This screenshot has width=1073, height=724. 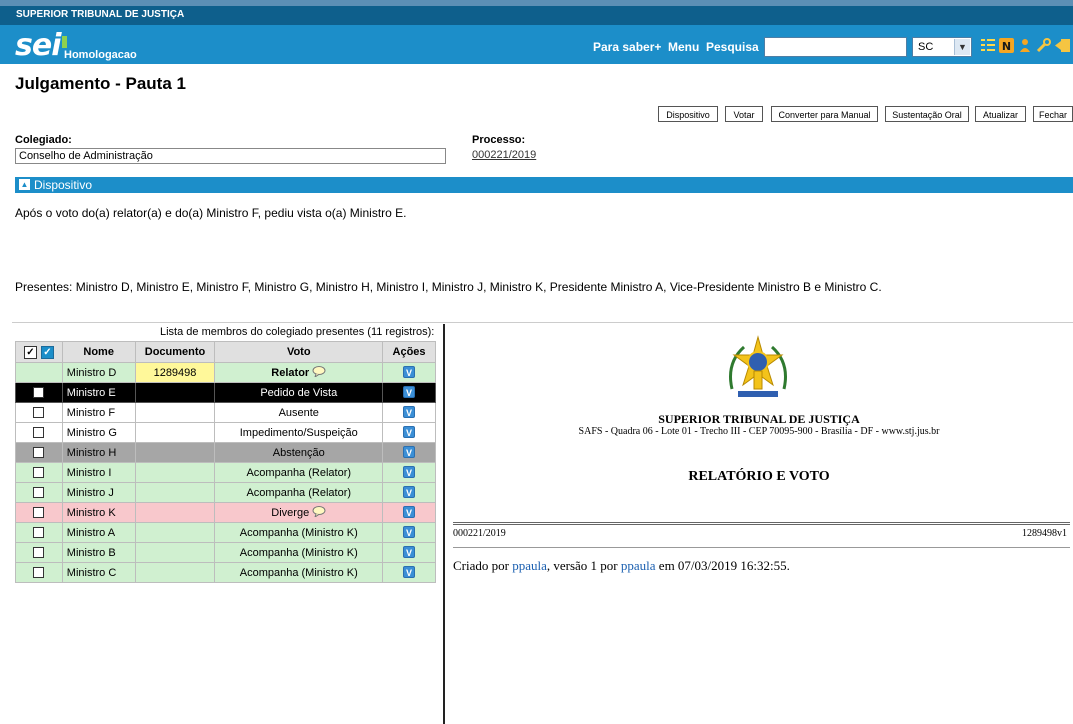 What do you see at coordinates (98, 372) in the screenshot?
I see `member-name: Ministro D` at bounding box center [98, 372].